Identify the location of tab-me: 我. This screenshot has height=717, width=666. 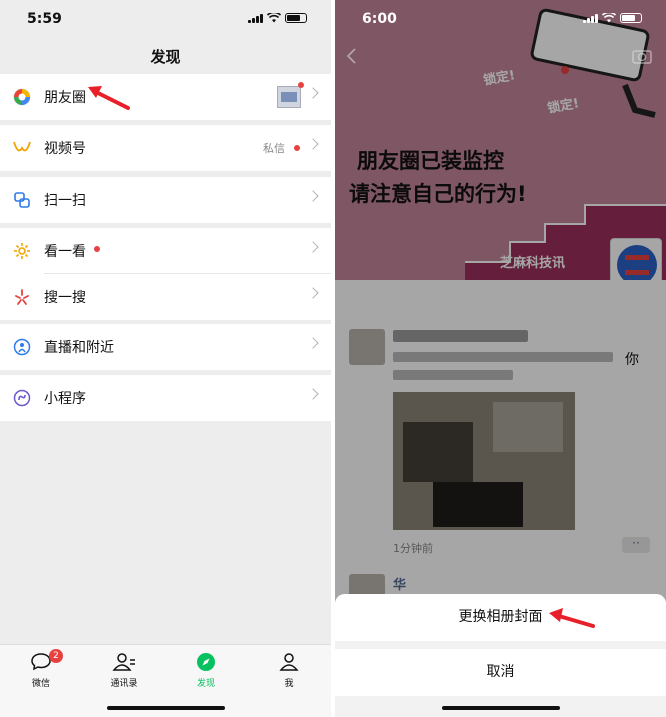
(289, 670).